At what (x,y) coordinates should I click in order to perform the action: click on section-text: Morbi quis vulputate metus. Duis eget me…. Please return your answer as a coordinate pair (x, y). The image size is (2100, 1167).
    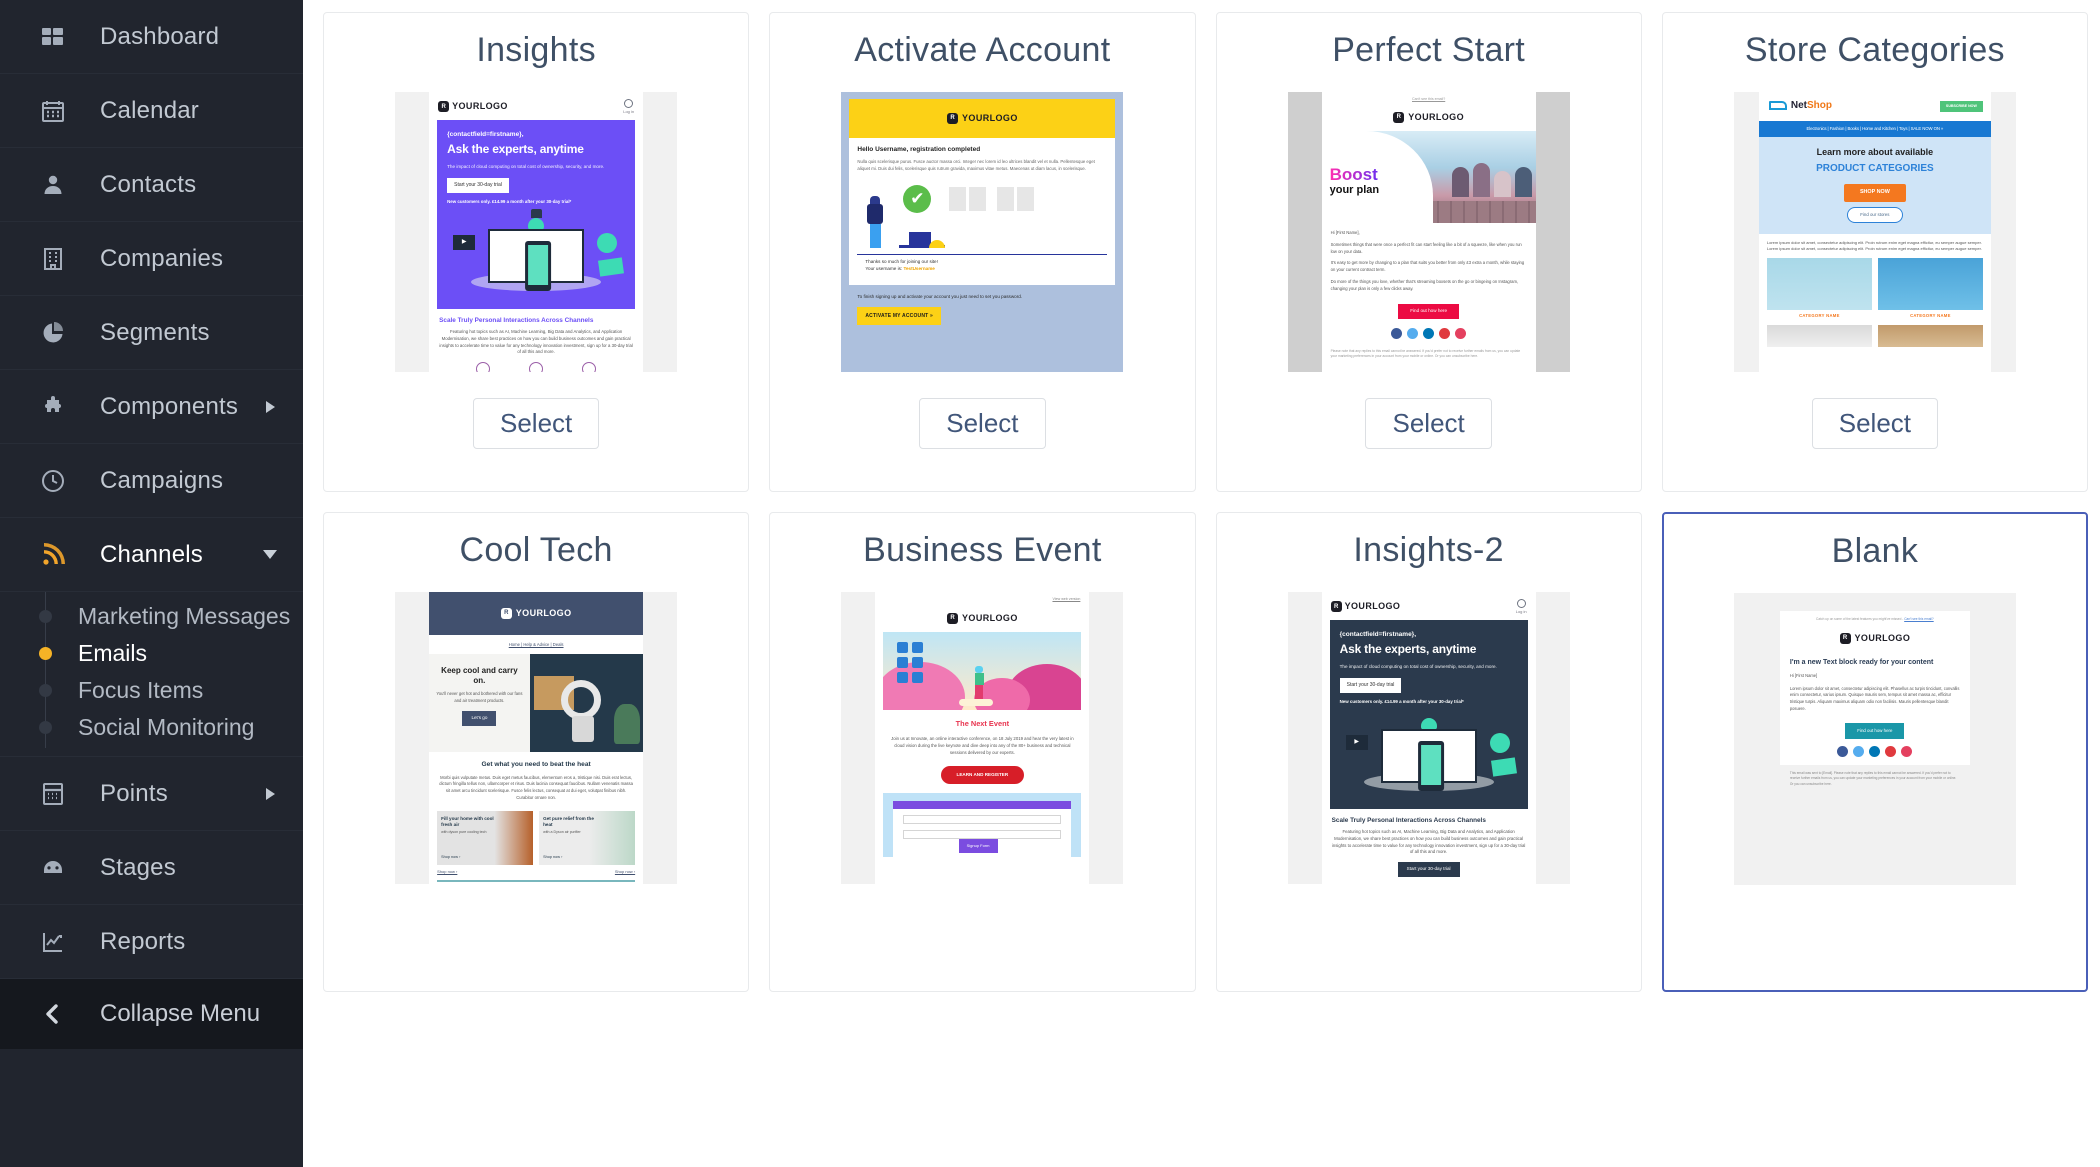
    Looking at the image, I should click on (536, 787).